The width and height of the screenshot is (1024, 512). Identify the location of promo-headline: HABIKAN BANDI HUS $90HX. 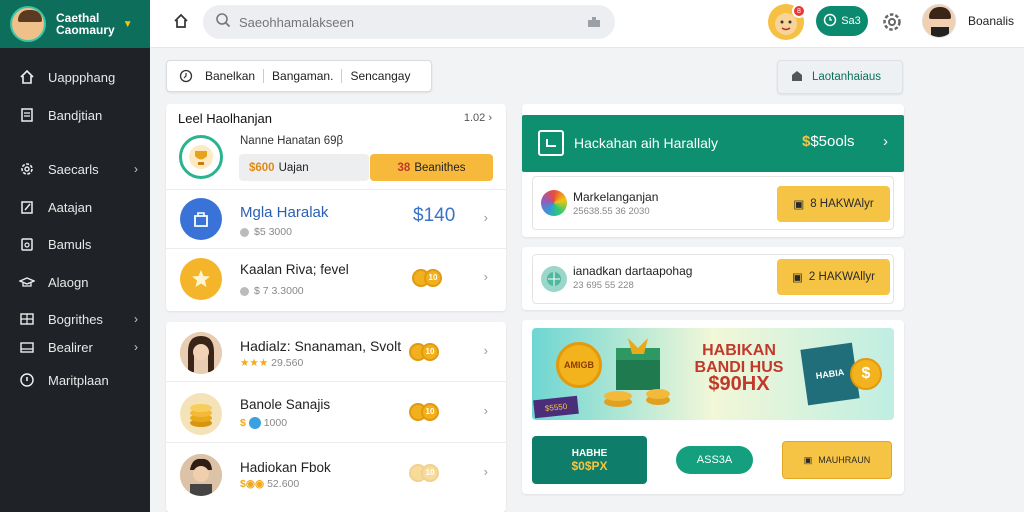
(739, 368).